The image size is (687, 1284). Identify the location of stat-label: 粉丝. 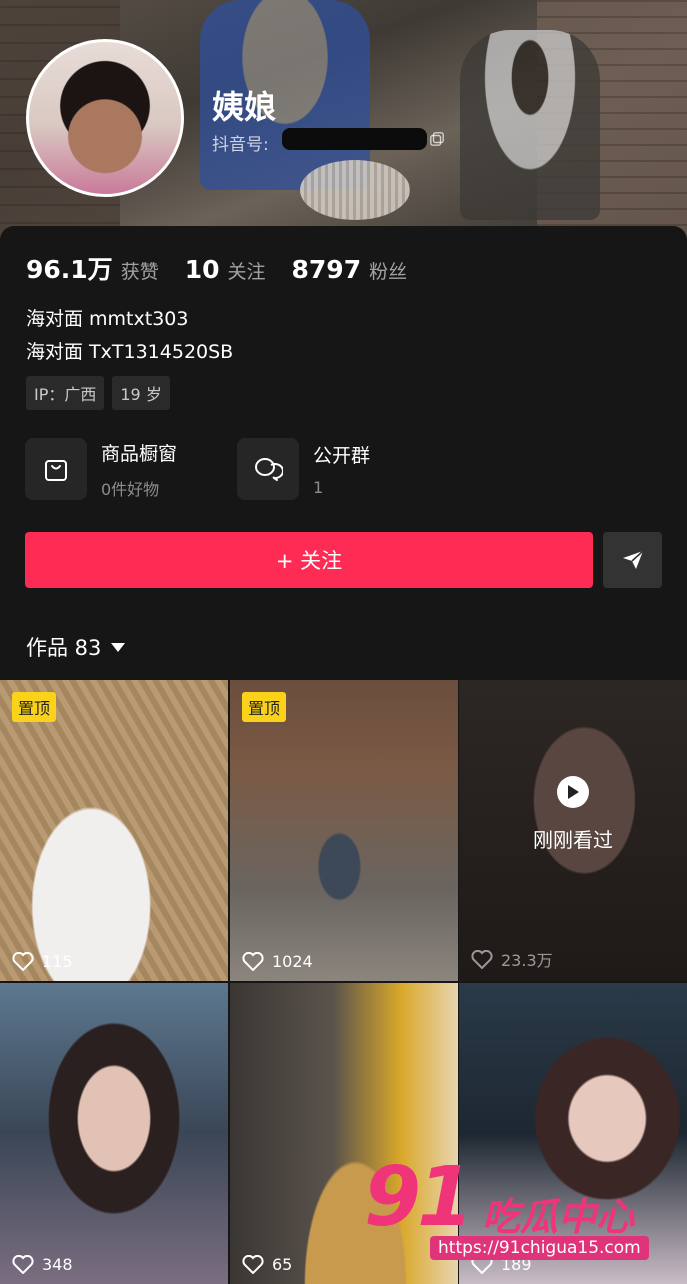
(388, 272).